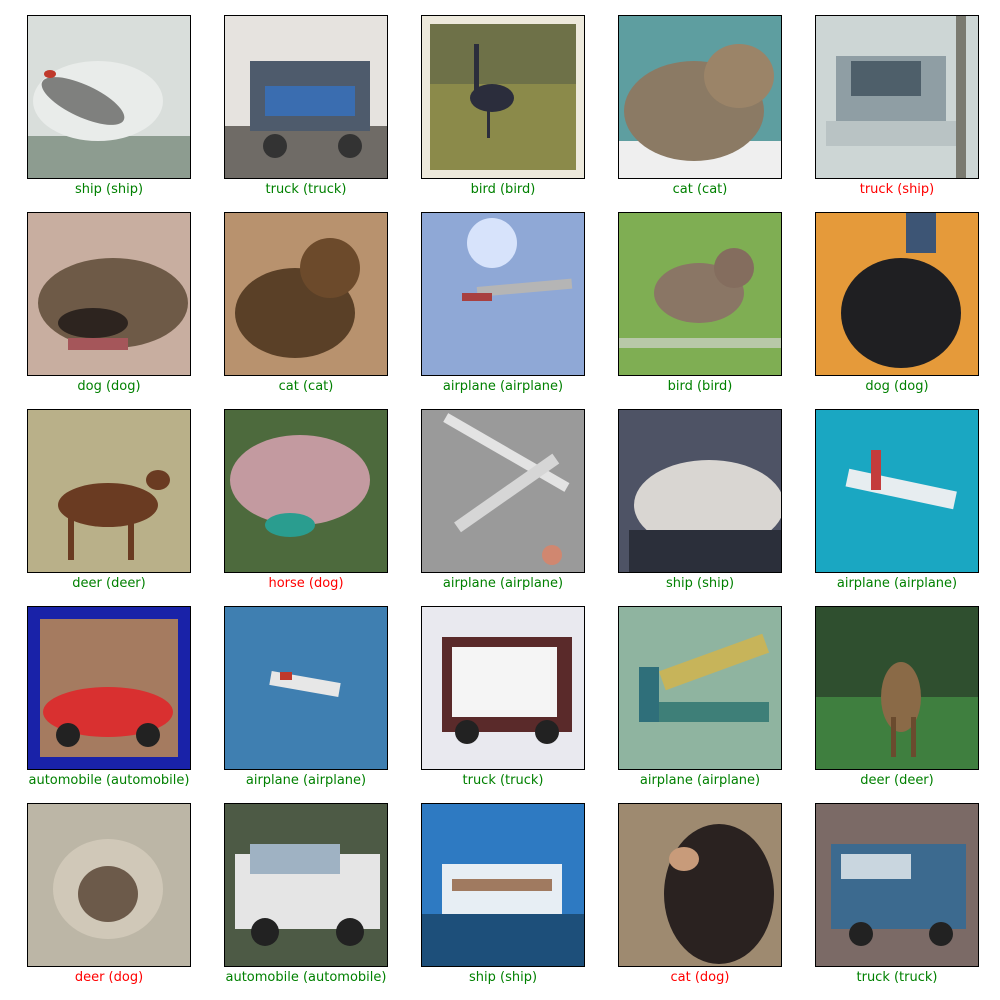 The height and width of the screenshot is (1000, 1000). Describe the element at coordinates (897, 977) in the screenshot. I see `prediction-label: truck (truck)` at that location.